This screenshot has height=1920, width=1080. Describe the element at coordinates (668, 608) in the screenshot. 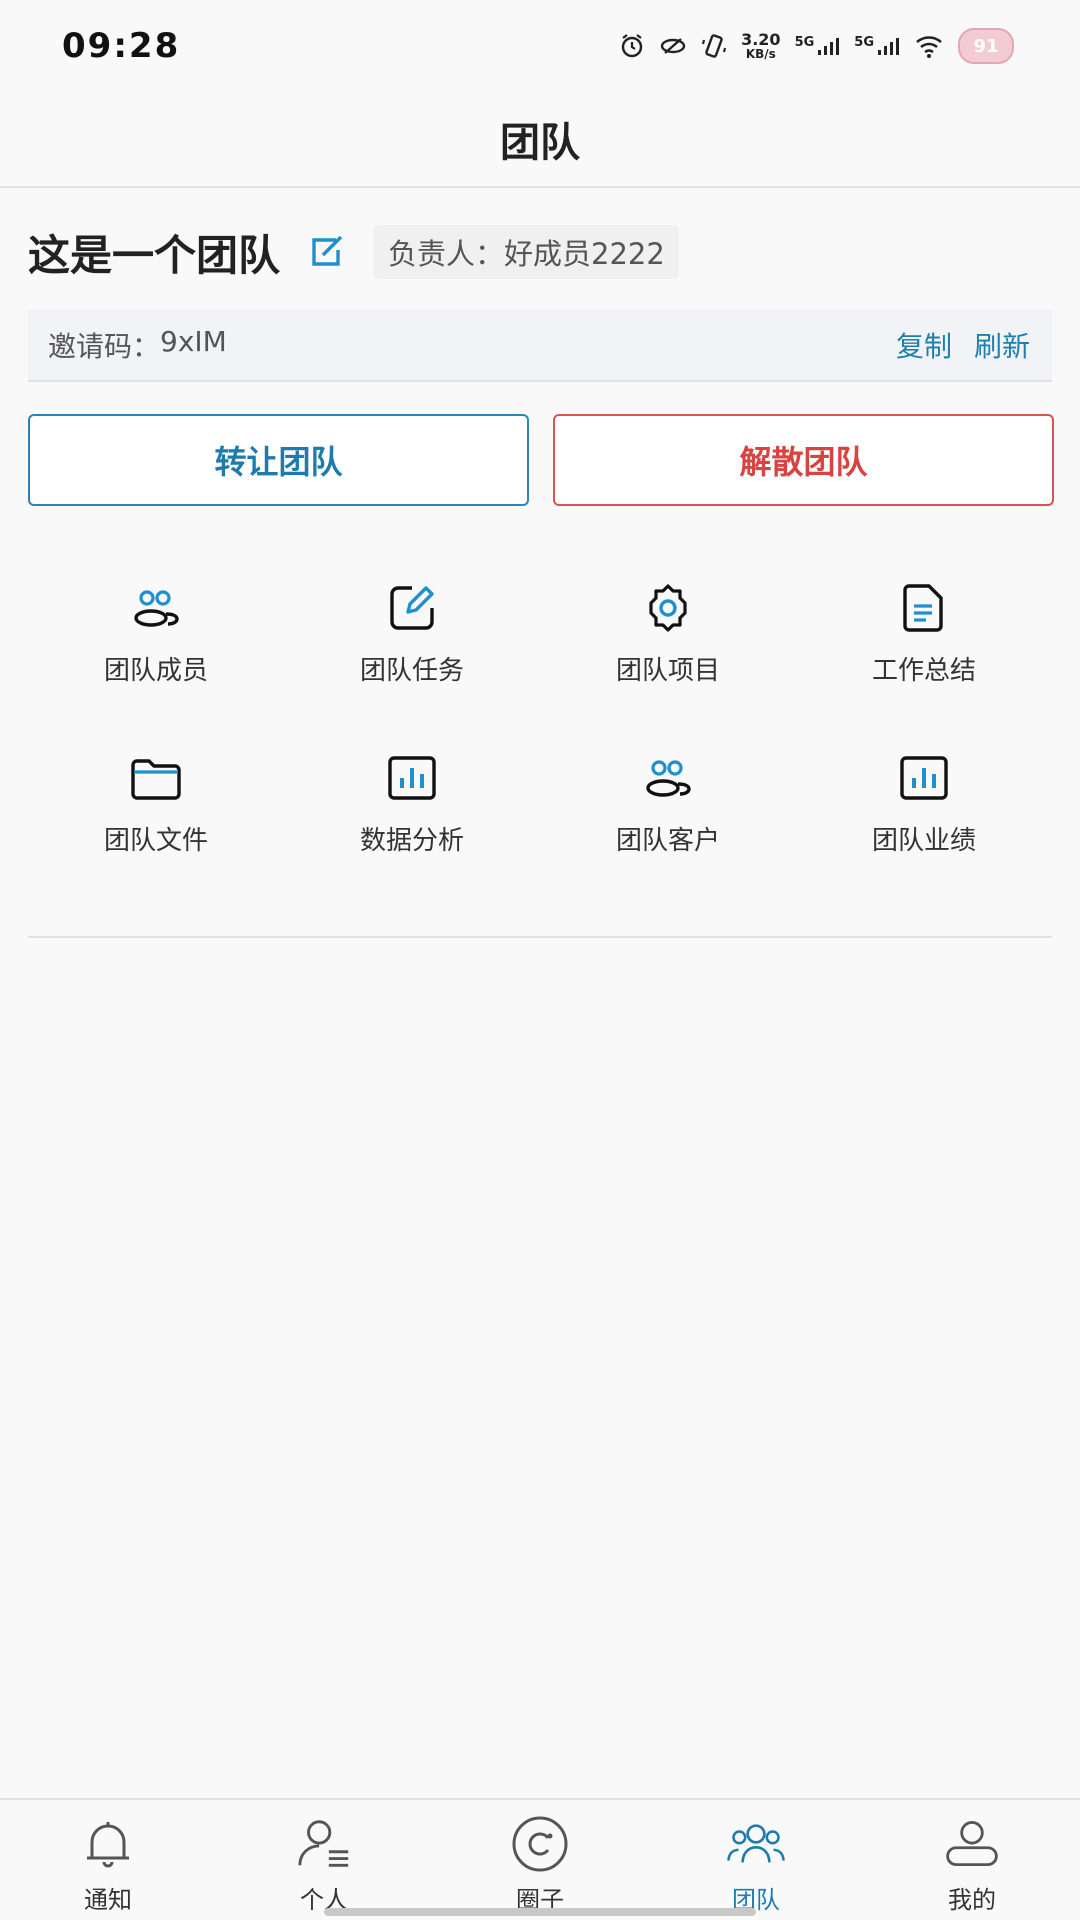

I see `settings-gear-icon` at that location.